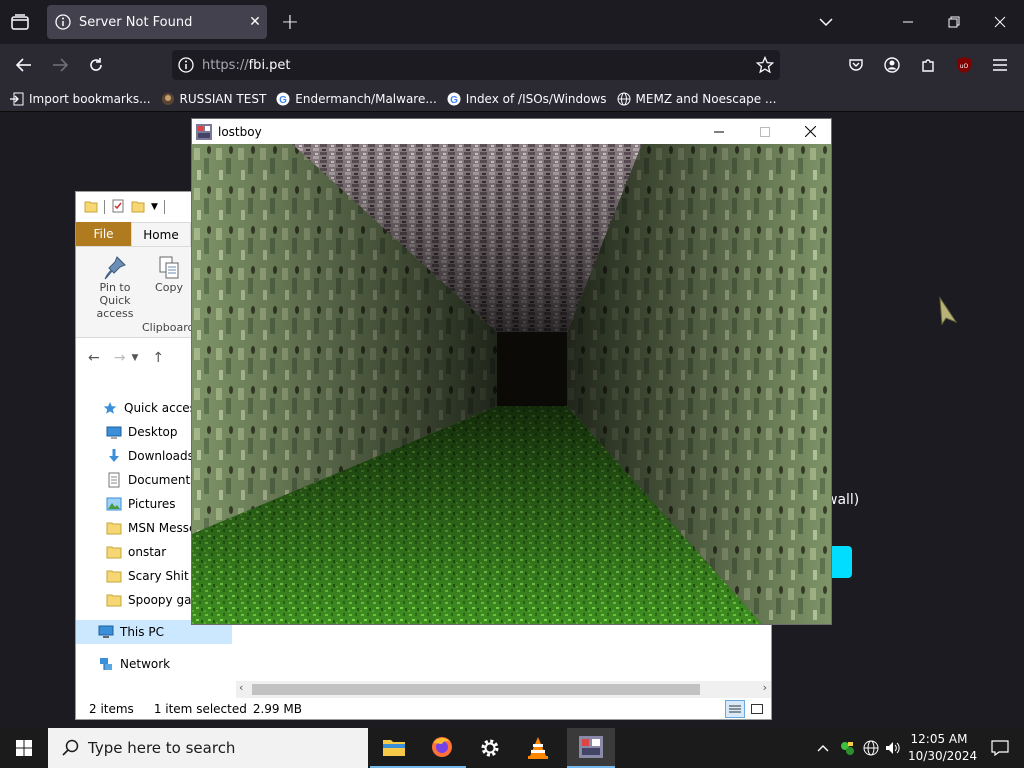 This screenshot has width=1024, height=768. I want to click on pin-to-quick-access-button: Pin to Quick access, so click(115, 287).